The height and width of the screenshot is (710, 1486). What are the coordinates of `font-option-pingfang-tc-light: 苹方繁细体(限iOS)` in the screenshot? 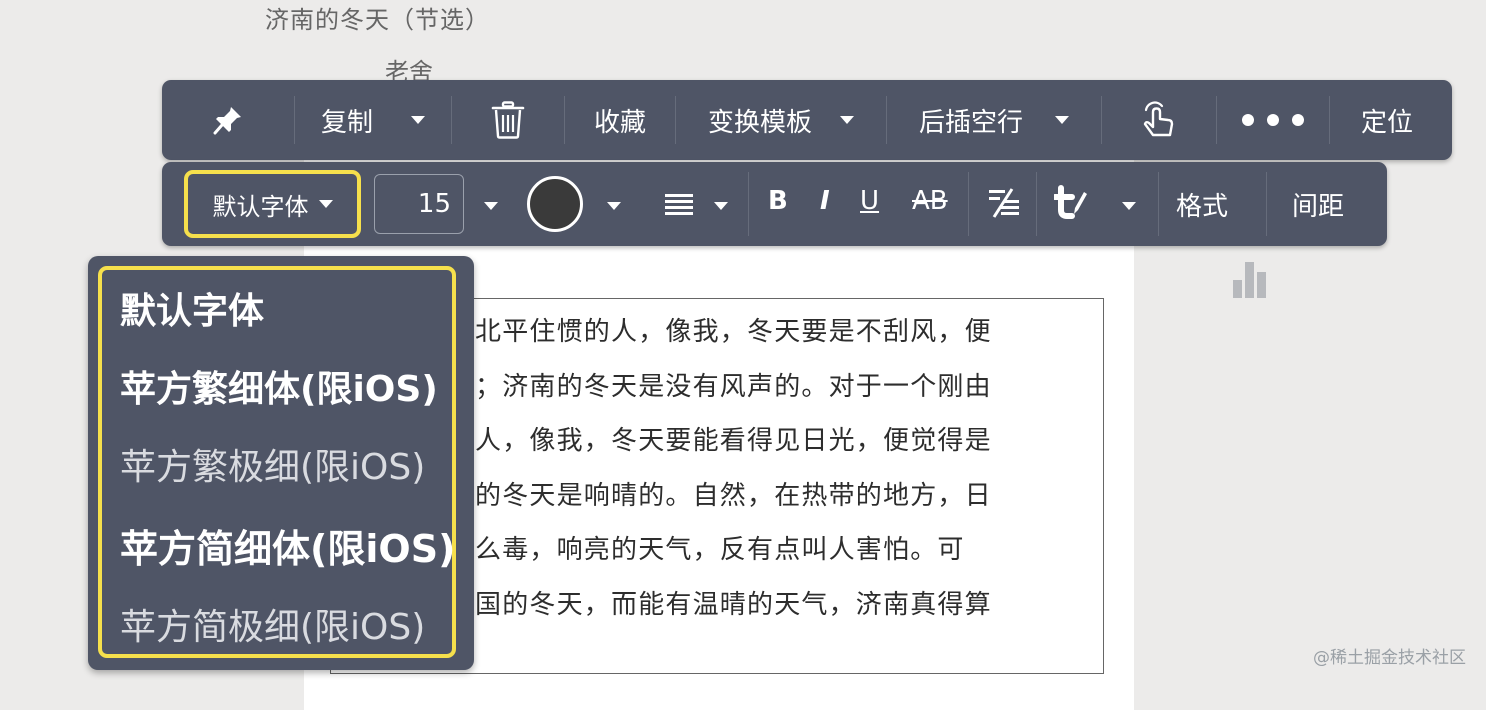 It's located at (279, 386).